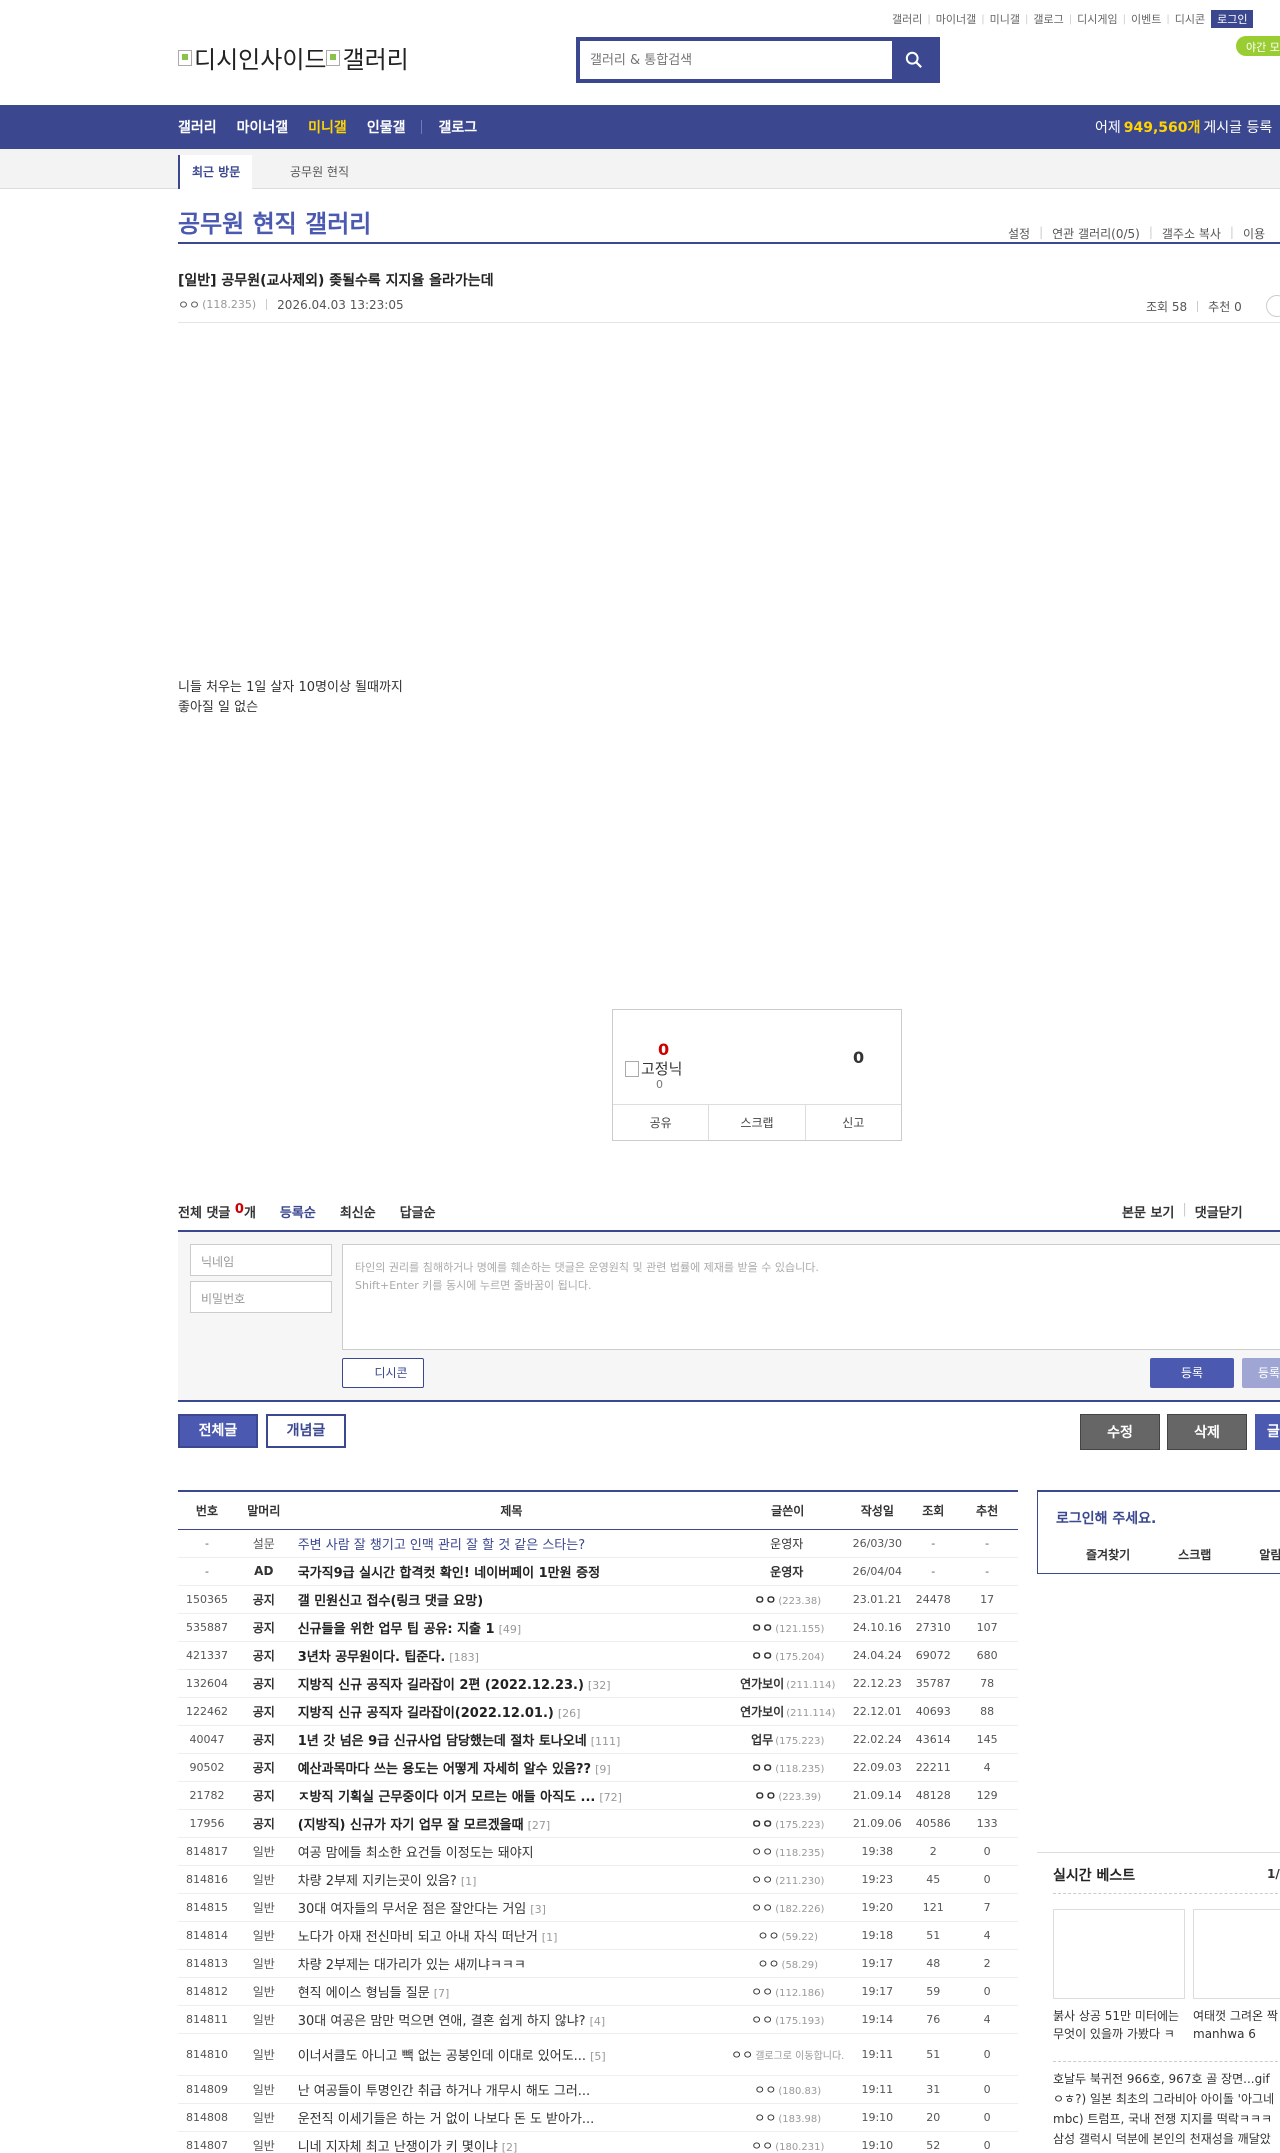  Describe the element at coordinates (1207, 1432) in the screenshot. I see `delete-button: 삭제` at that location.